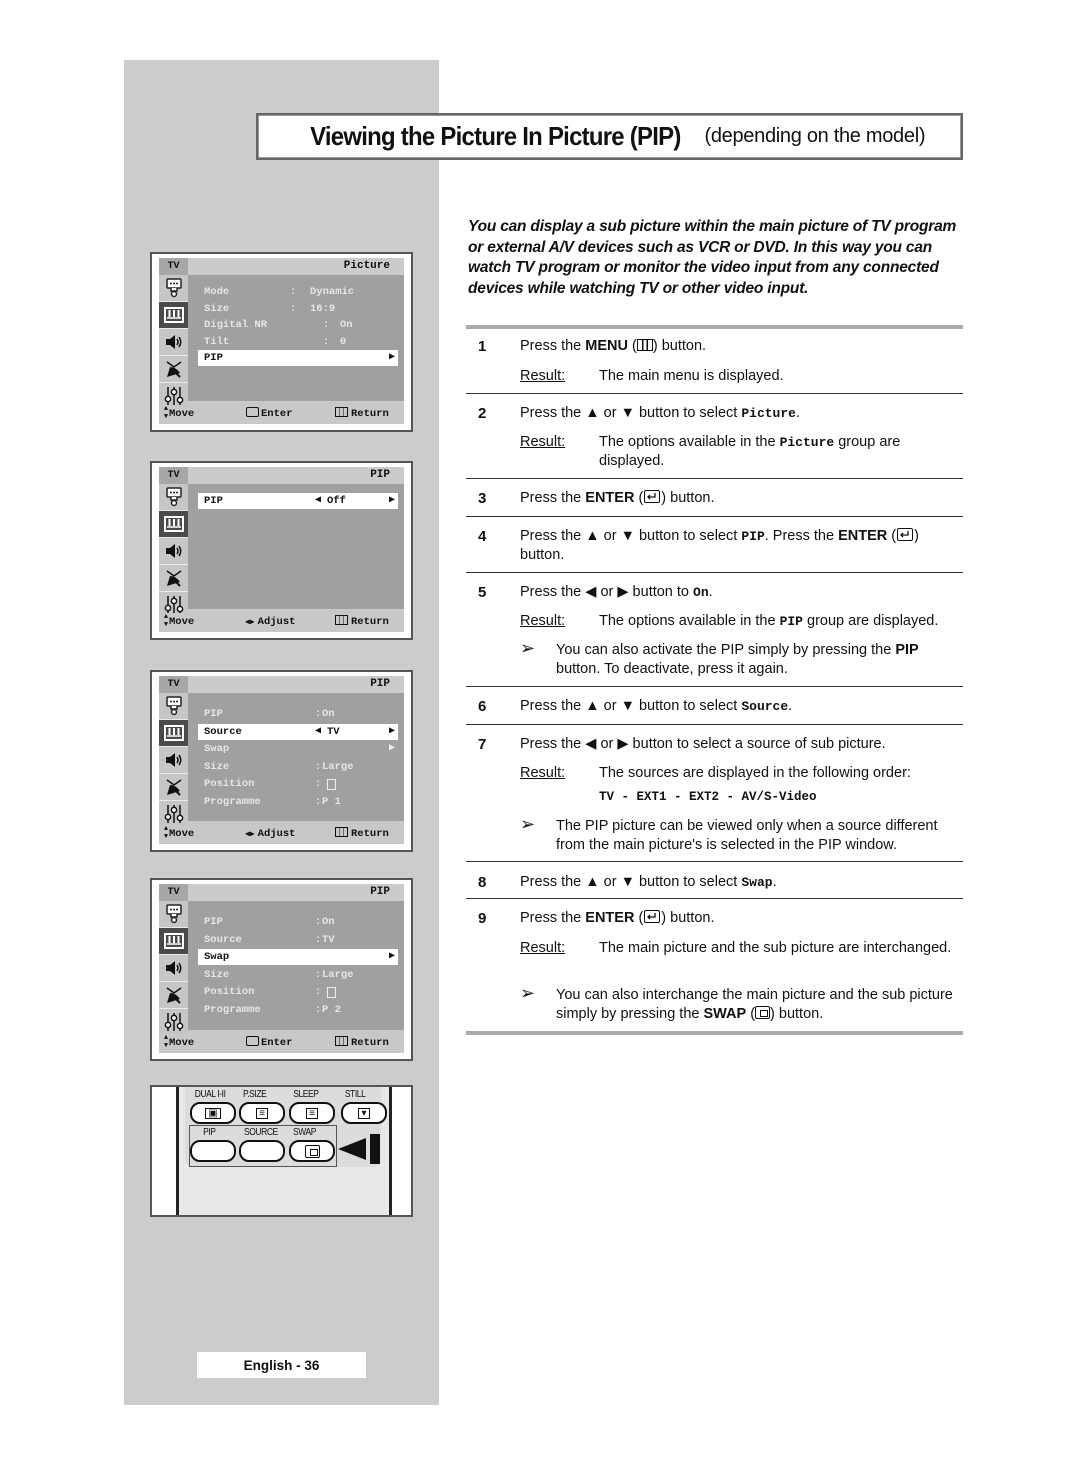 Image resolution: width=1080 pixels, height=1469 pixels. Describe the element at coordinates (331, 1010) in the screenshot. I see `osd-row-value: P 2` at that location.